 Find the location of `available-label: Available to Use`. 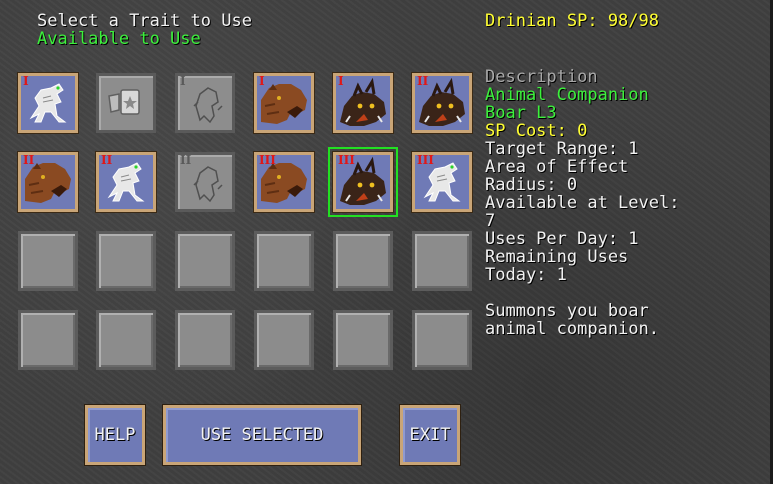

available-label: Available to Use is located at coordinates (119, 39).